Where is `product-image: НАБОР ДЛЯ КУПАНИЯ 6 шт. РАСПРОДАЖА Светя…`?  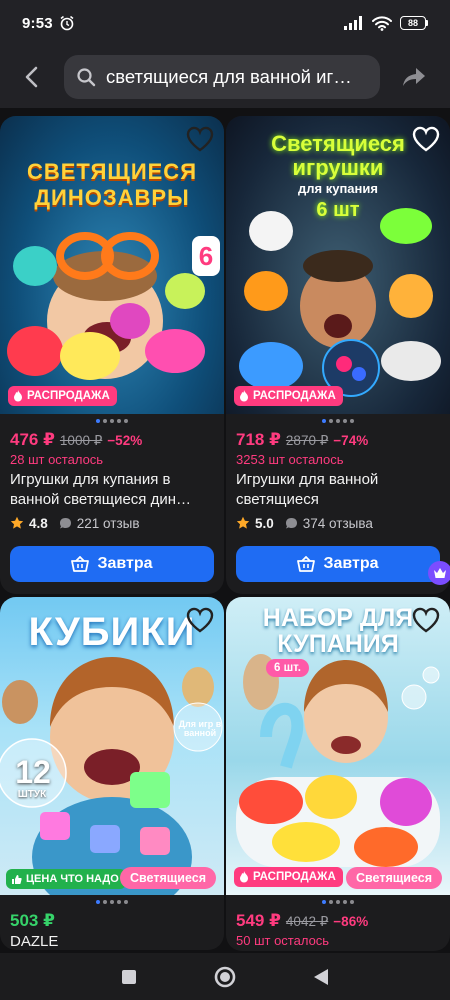 product-image: НАБОР ДЛЯ КУПАНИЯ 6 шт. РАСПРОДАЖА Светя… is located at coordinates (338, 746).